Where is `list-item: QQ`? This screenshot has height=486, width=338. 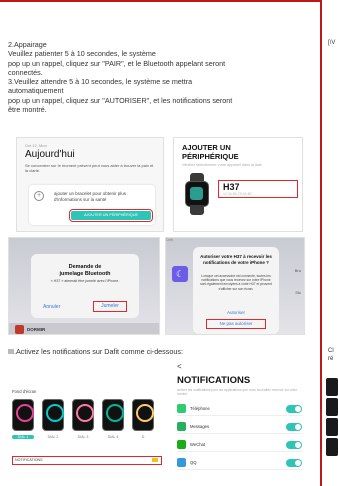
list-item: QQ is located at coordinates (239, 463).